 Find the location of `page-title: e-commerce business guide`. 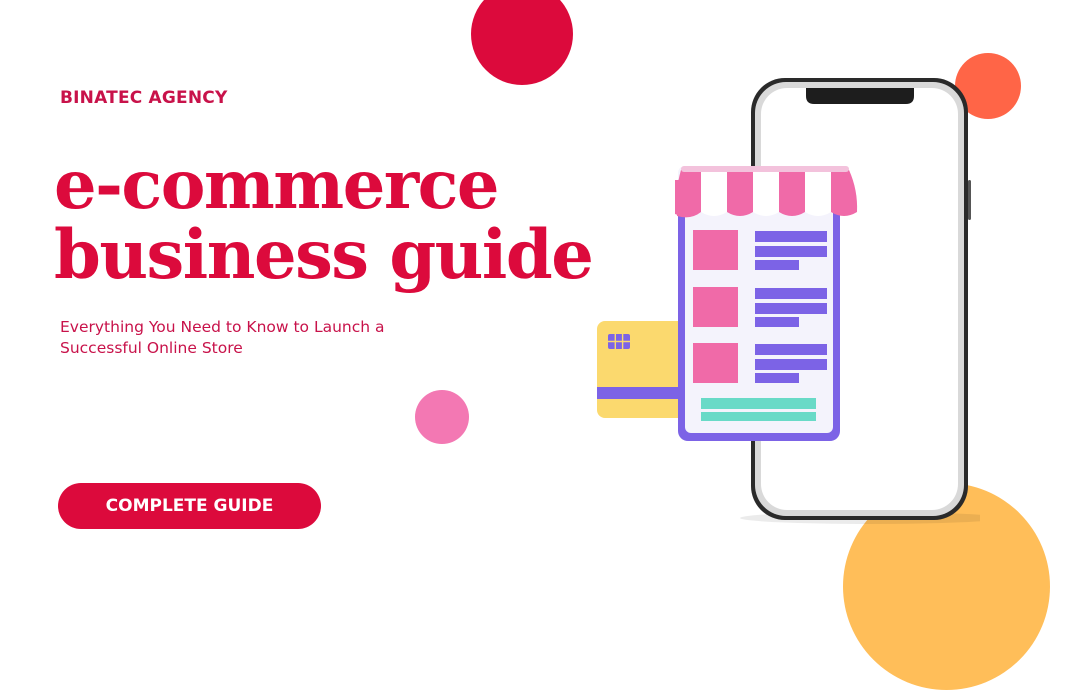

page-title: e-commerce business guide is located at coordinates (324, 219).